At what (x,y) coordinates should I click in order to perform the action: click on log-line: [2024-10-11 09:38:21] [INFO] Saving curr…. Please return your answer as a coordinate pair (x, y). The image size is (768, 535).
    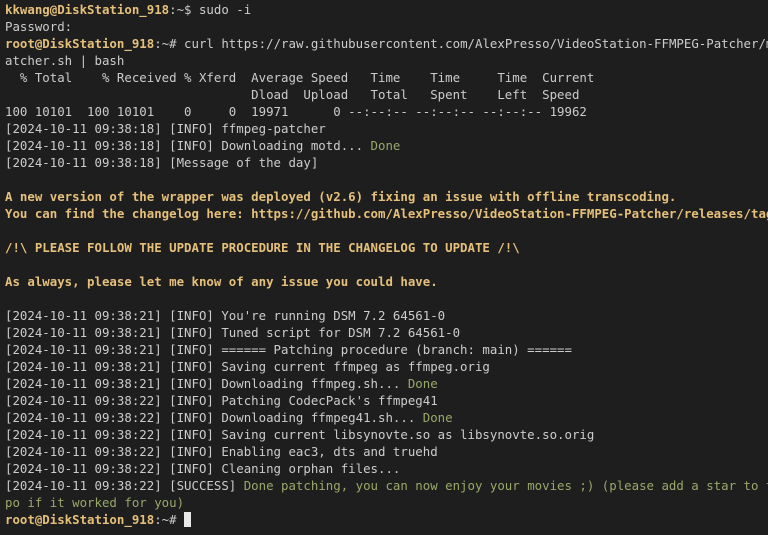
    Looking at the image, I should click on (247, 366).